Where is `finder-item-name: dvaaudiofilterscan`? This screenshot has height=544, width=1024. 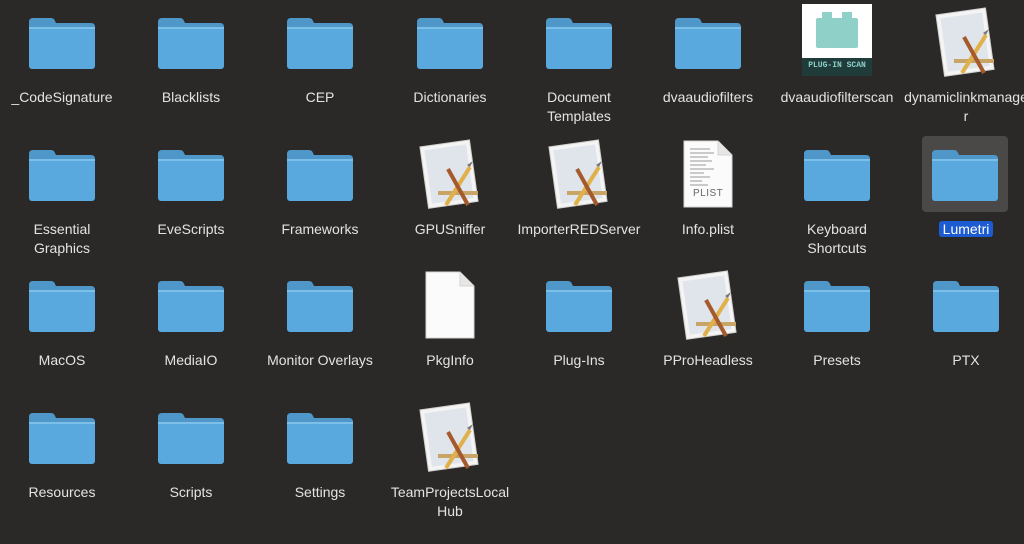 finder-item-name: dvaaudiofilterscan is located at coordinates (837, 97).